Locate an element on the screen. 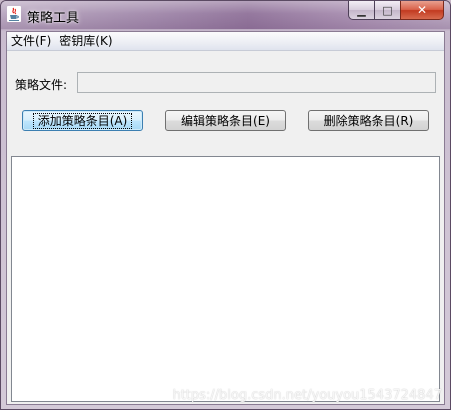  add-policy-entry-label: 添加策略条目(A) is located at coordinates (82, 120).